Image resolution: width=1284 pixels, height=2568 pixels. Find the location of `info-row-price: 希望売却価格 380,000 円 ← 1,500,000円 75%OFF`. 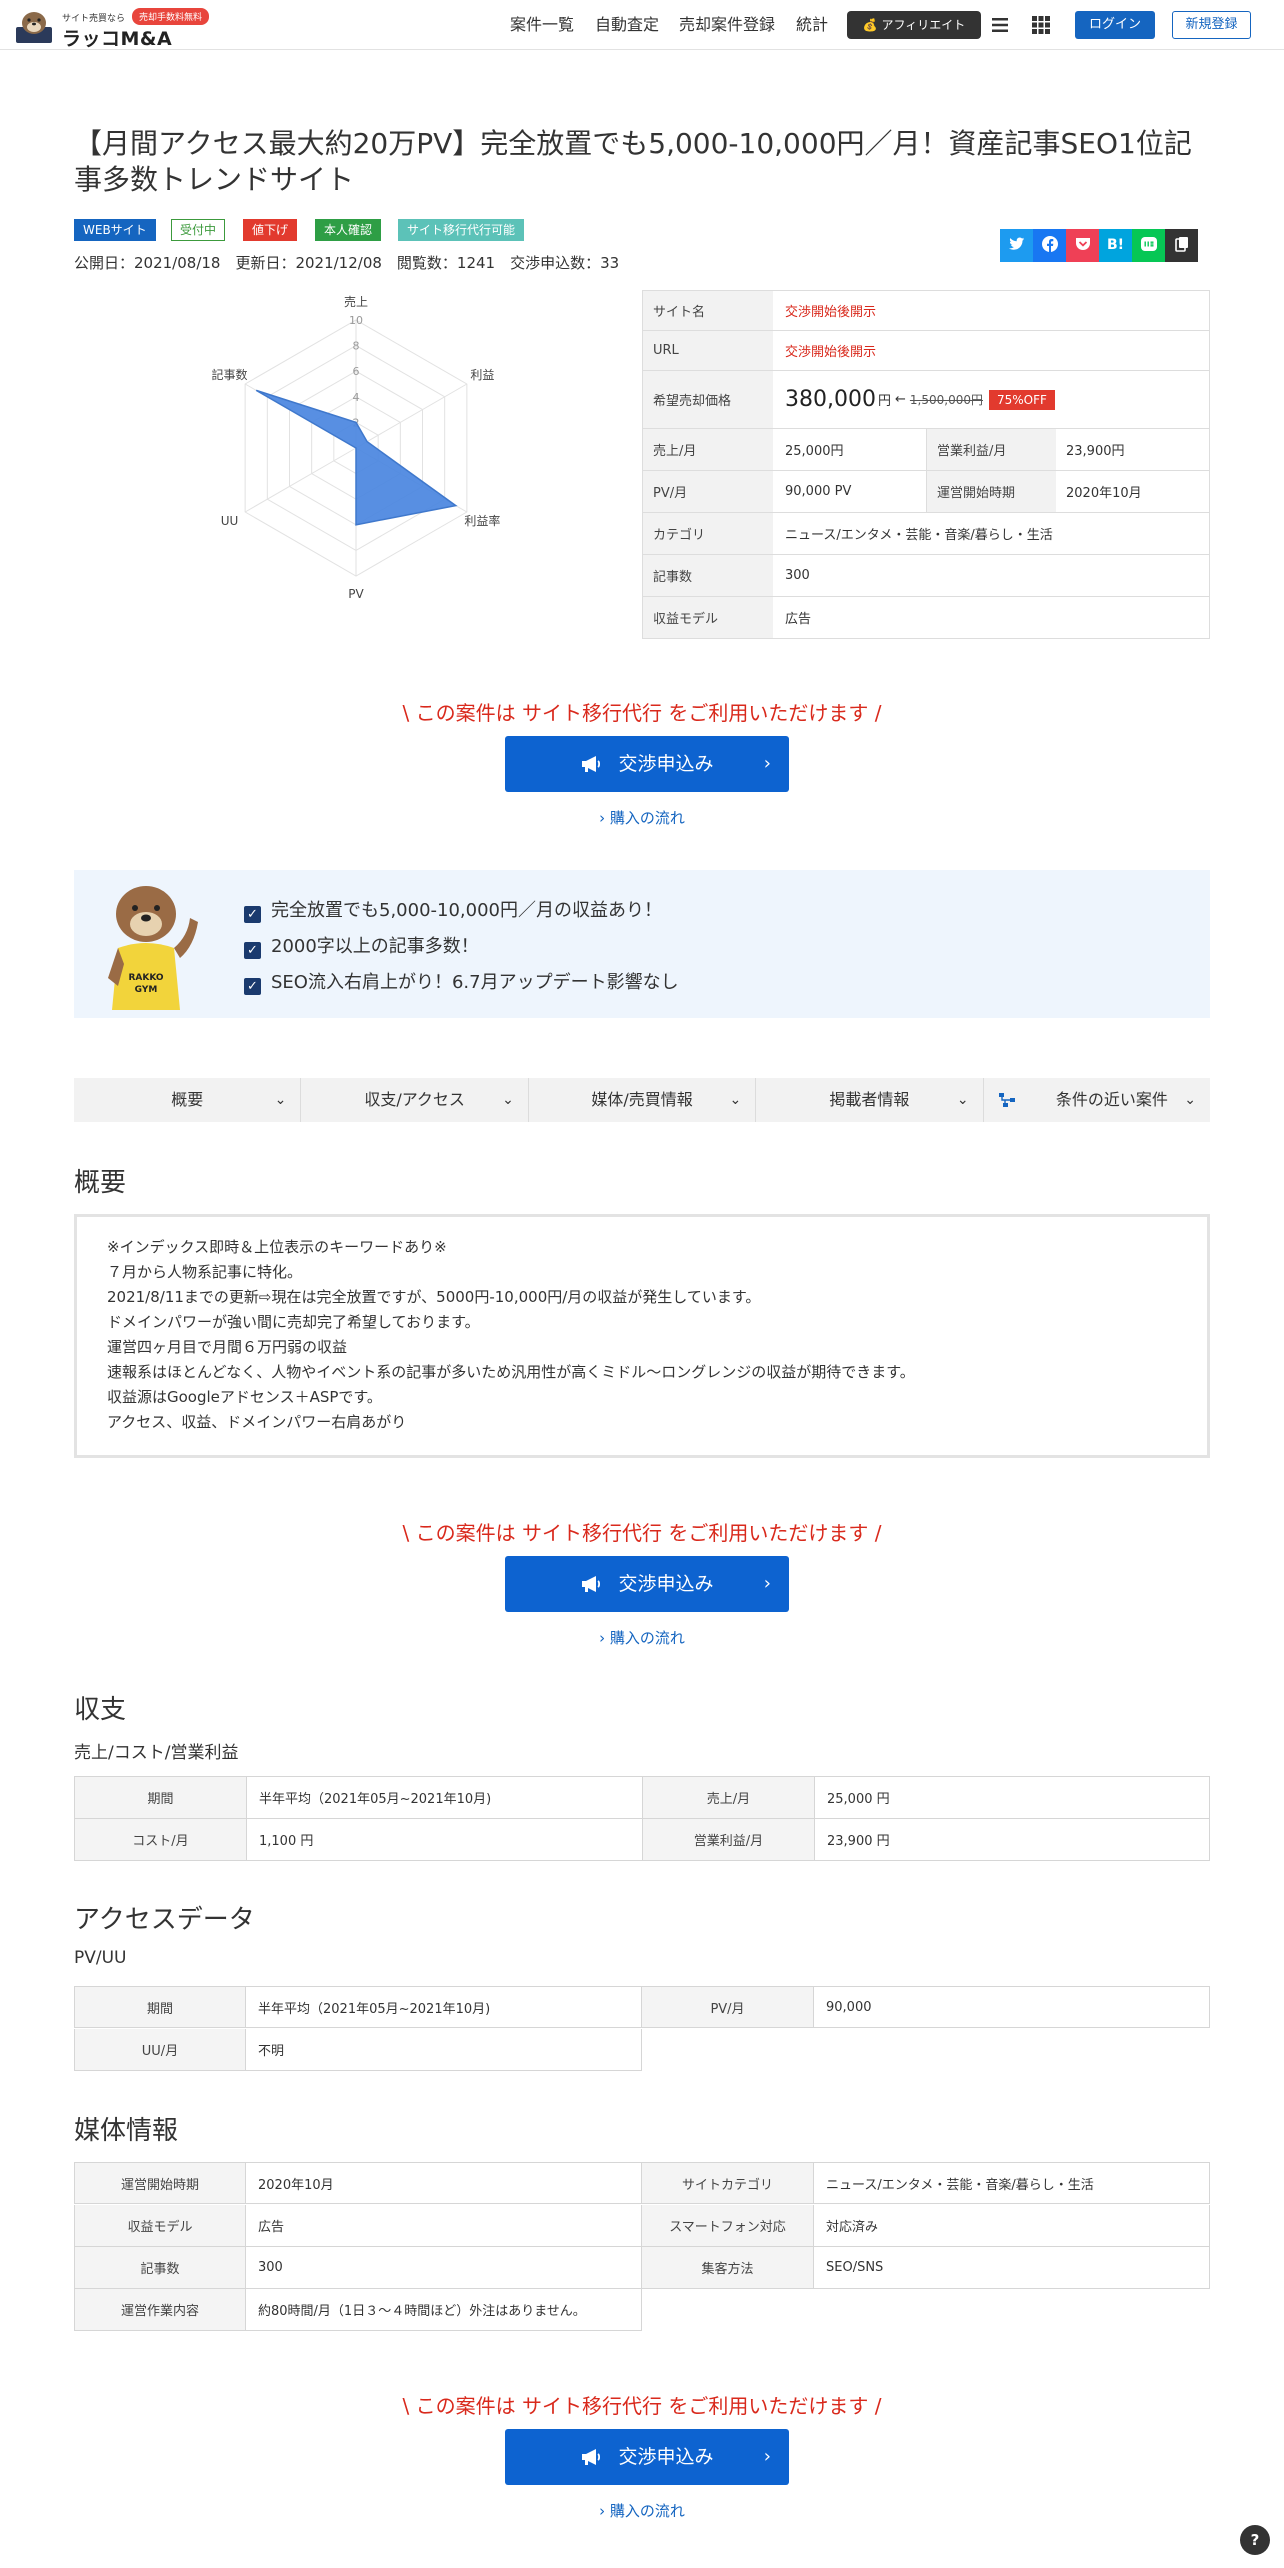

info-row-price: 希望売却価格 380,000 円 ← 1,500,000円 75%OFF is located at coordinates (926, 400).